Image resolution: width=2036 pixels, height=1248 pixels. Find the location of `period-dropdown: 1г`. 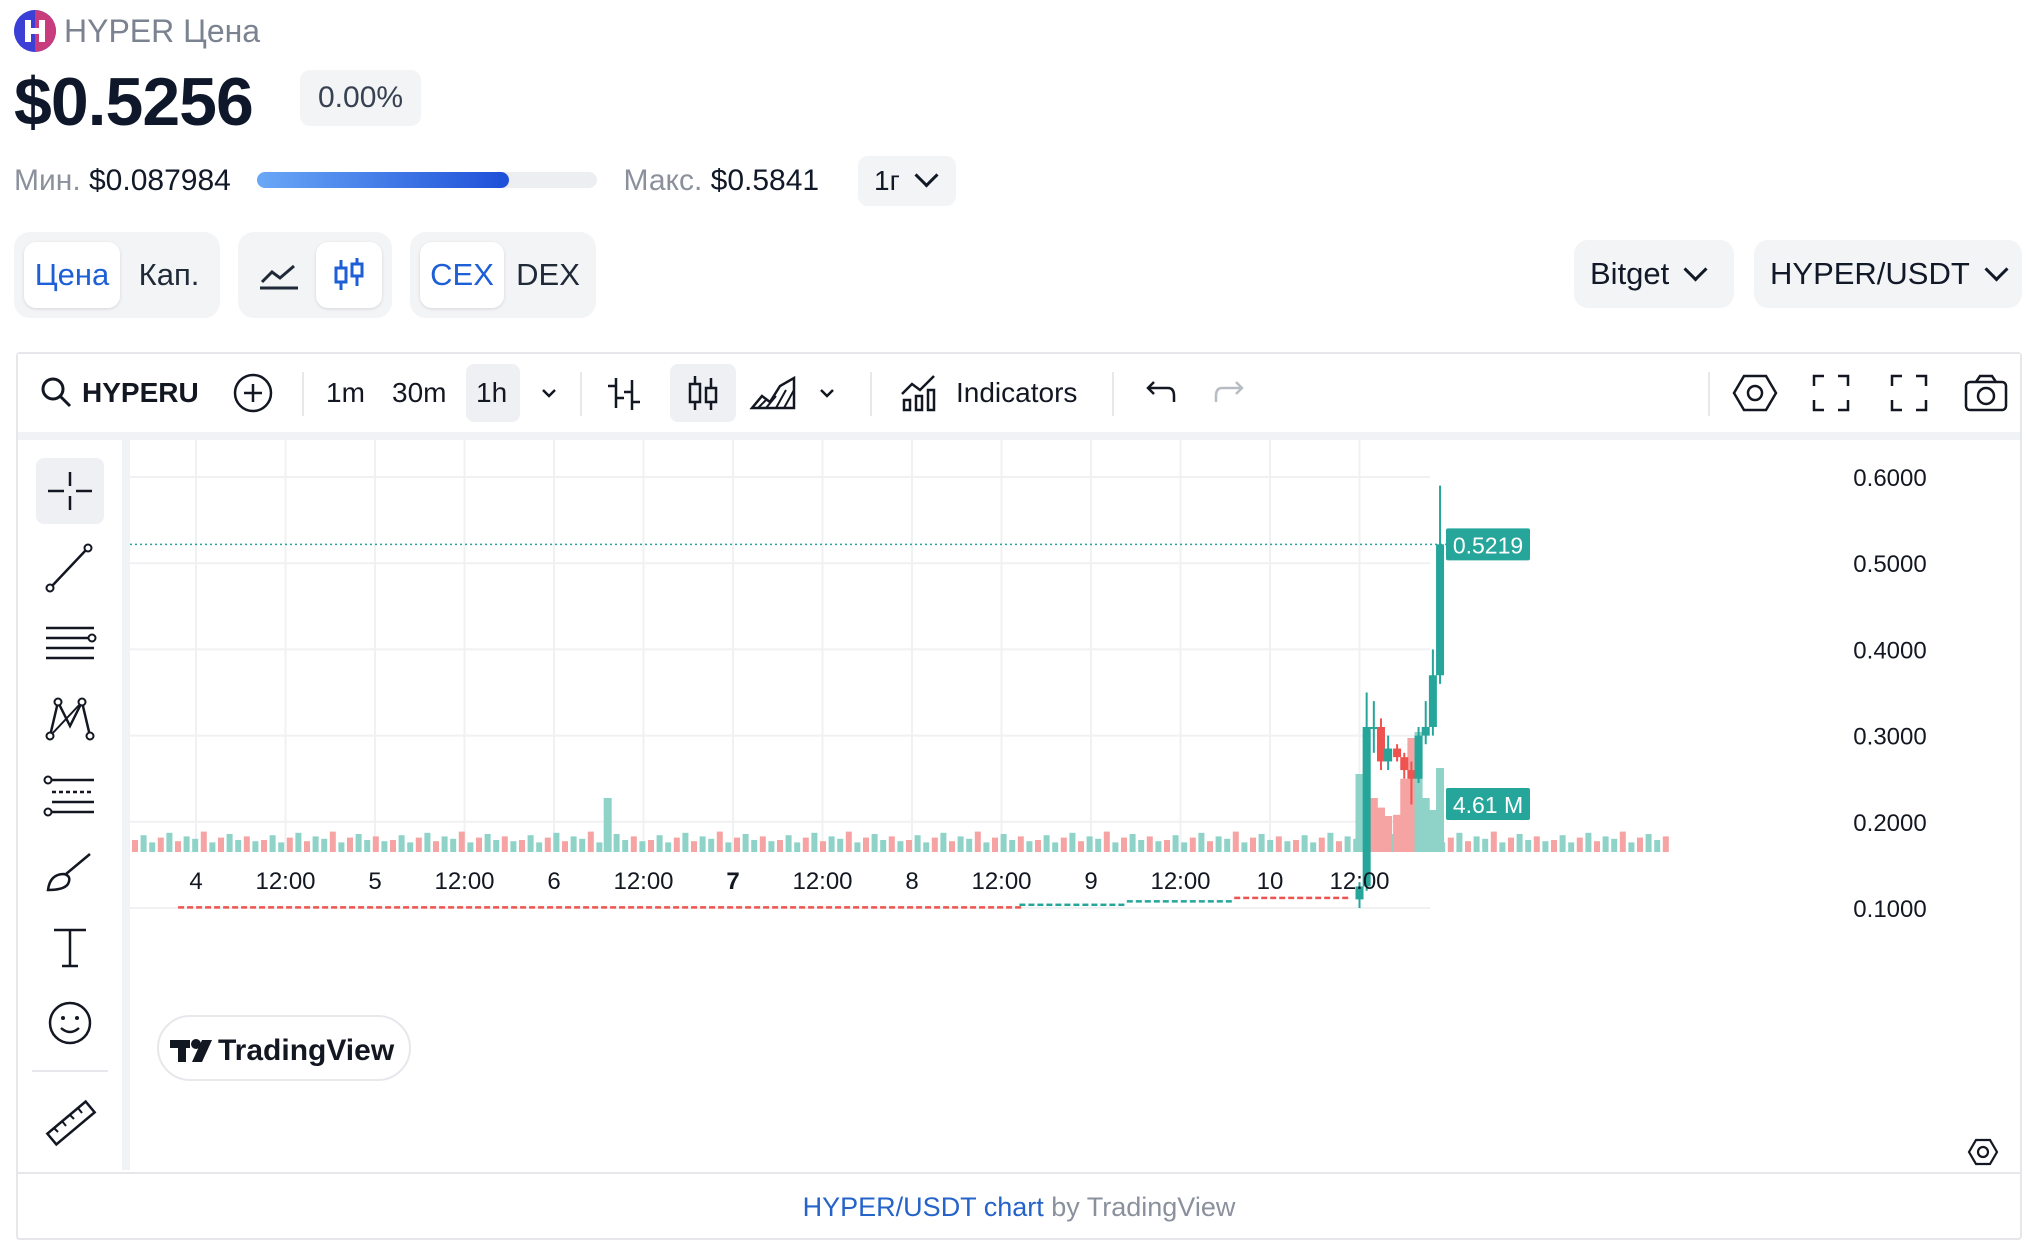

period-dropdown: 1г is located at coordinates (907, 181).